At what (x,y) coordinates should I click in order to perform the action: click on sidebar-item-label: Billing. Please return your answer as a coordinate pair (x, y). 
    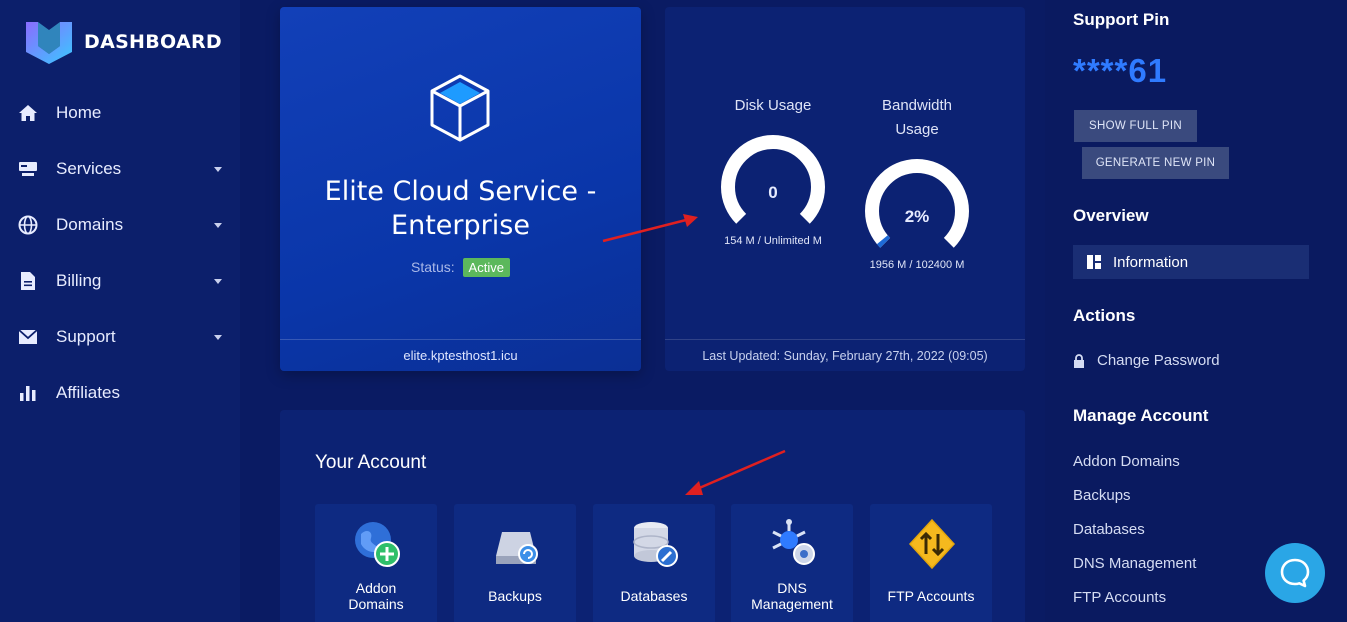
    Looking at the image, I should click on (79, 280).